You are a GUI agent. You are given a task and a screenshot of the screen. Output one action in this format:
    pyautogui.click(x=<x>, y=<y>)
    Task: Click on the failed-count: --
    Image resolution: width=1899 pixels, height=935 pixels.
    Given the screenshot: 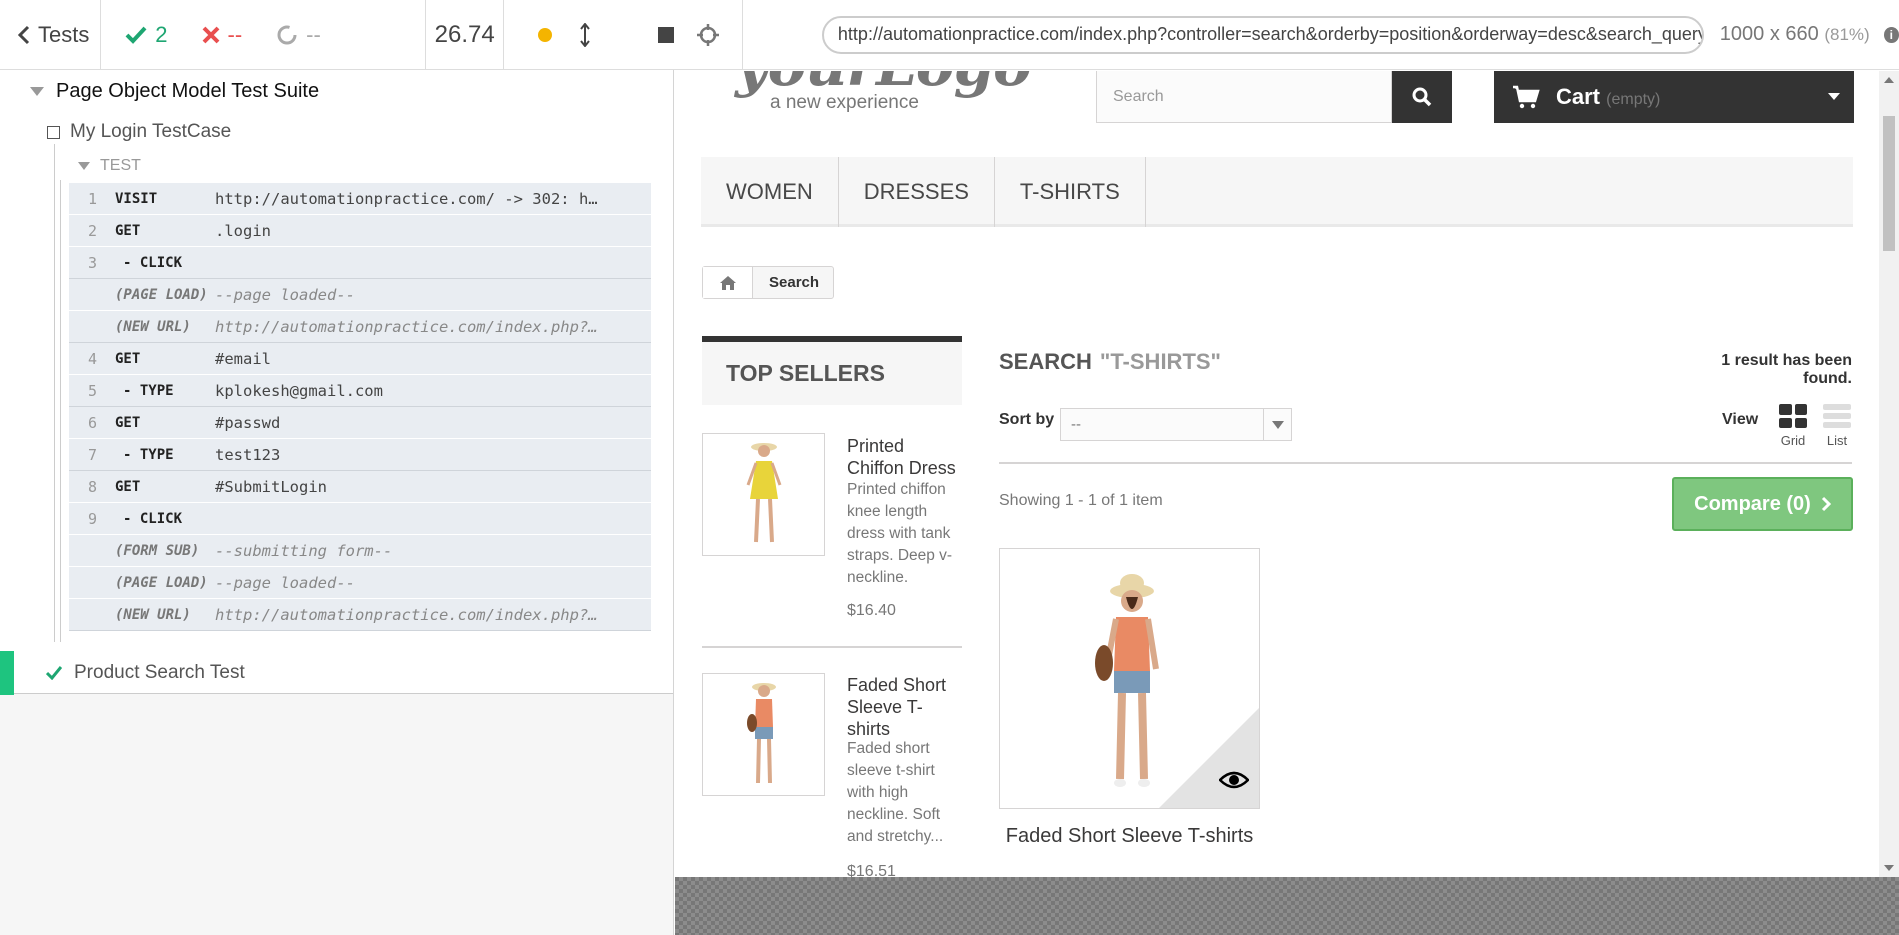 What is the action you would take?
    pyautogui.click(x=222, y=35)
    